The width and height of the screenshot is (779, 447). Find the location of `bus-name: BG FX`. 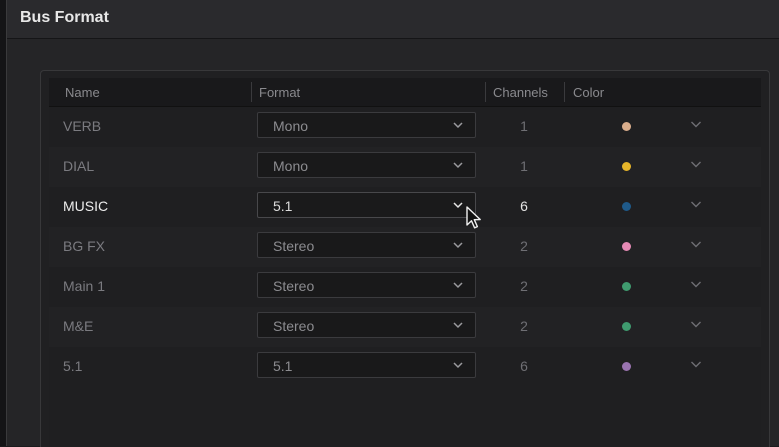

bus-name: BG FX is located at coordinates (84, 246).